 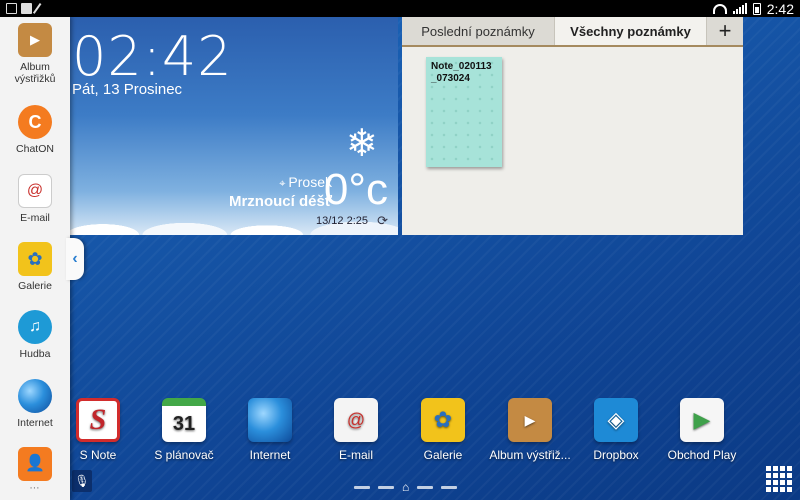 I want to click on notification-icons, so click(x=25, y=8).